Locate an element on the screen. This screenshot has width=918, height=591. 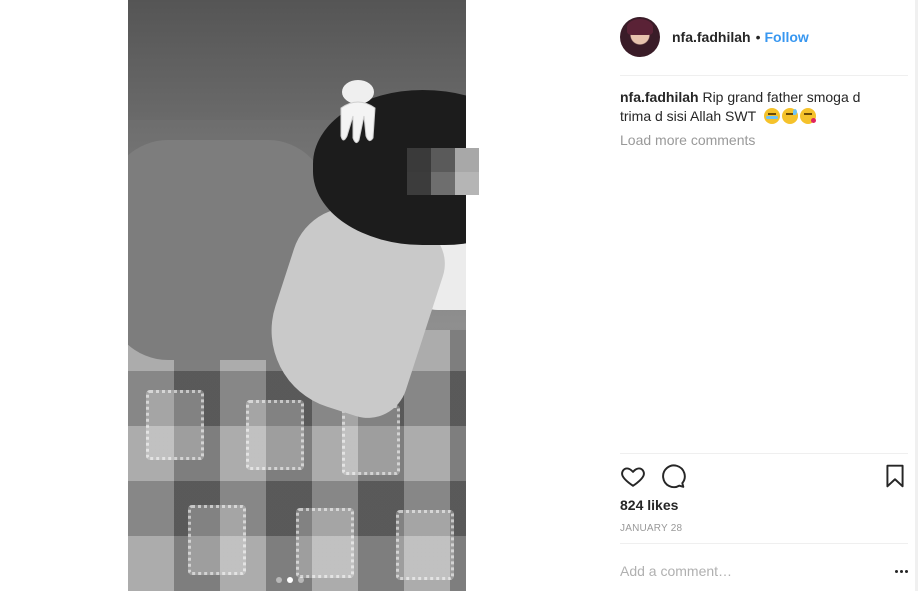
comment-bubble-icon is located at coordinates (673, 476).